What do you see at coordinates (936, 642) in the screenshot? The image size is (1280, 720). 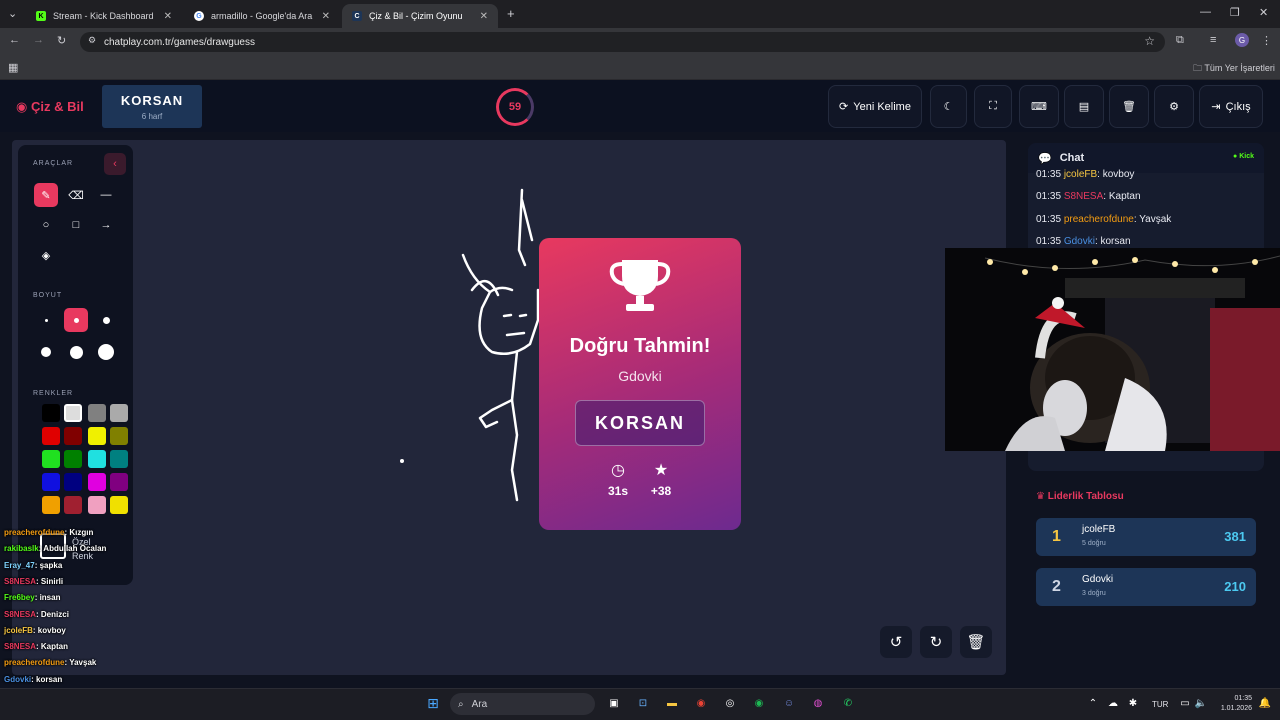 I see `redo-button: ↻` at bounding box center [936, 642].